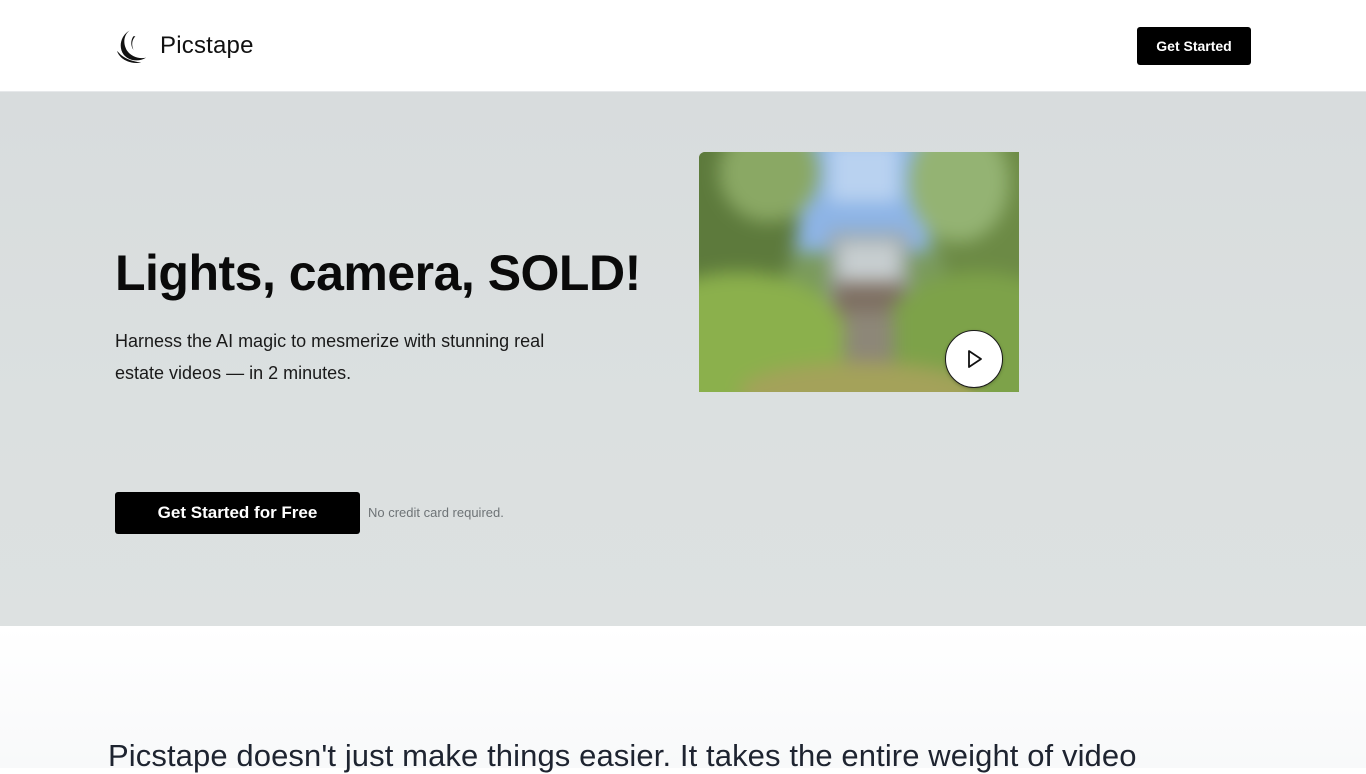 The image size is (1366, 774). Describe the element at coordinates (683, 46) in the screenshot. I see `site-header: Picstape Get Started` at that location.